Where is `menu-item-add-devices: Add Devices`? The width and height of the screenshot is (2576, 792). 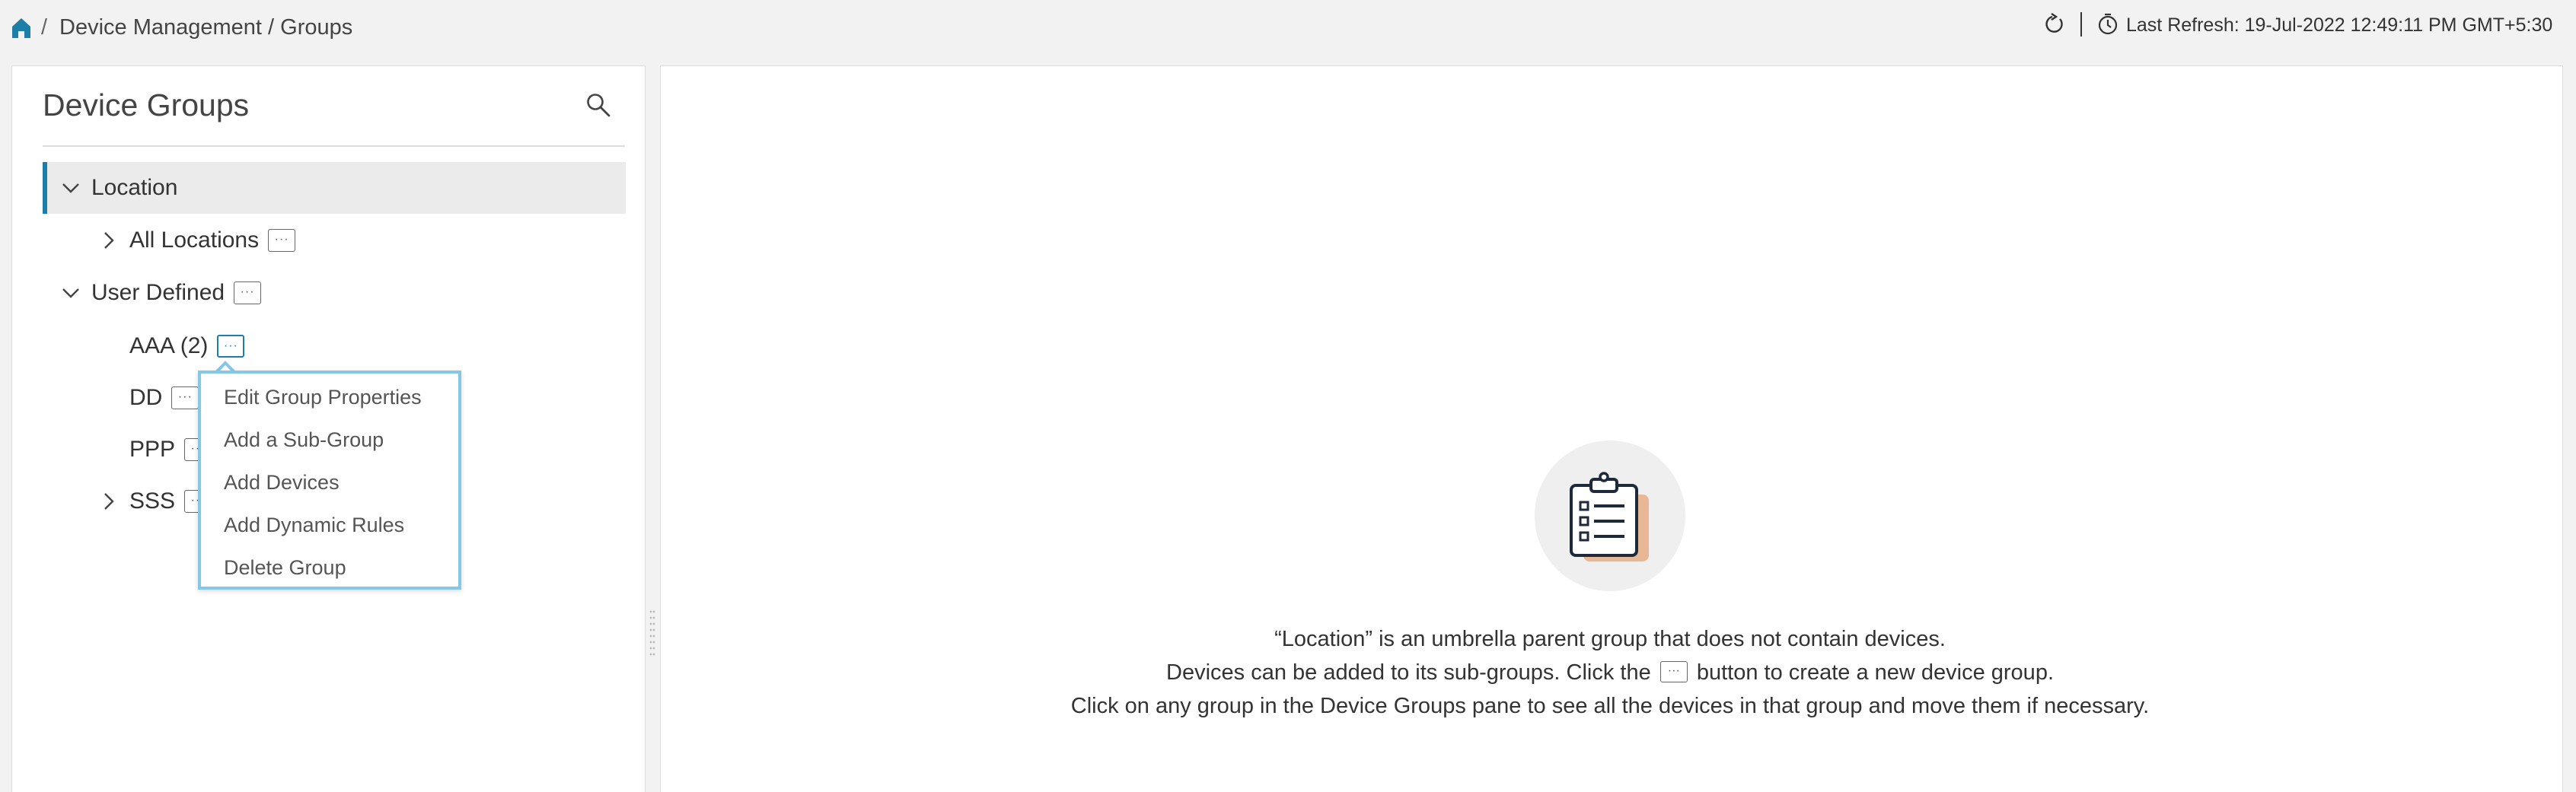
menu-item-add-devices: Add Devices is located at coordinates (282, 483).